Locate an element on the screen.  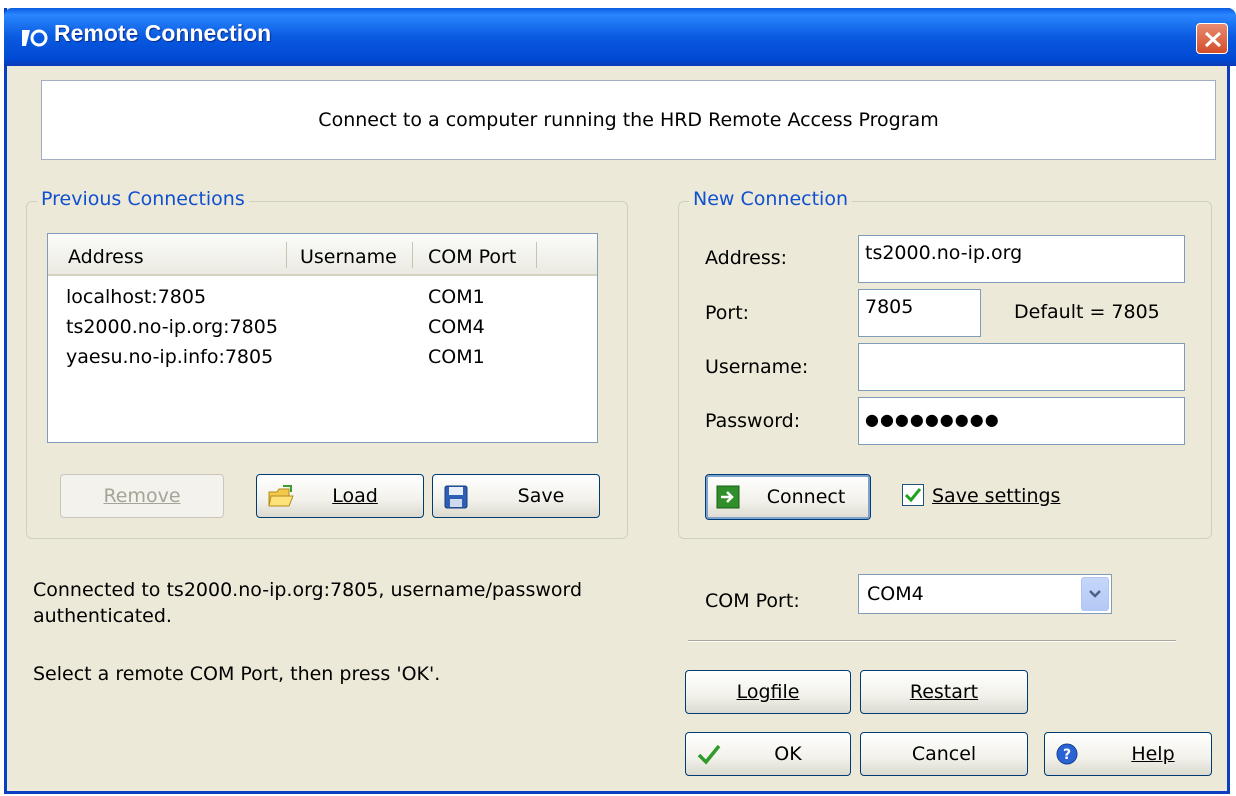
title-bar: Remote Connection is located at coordinates (620, 37).